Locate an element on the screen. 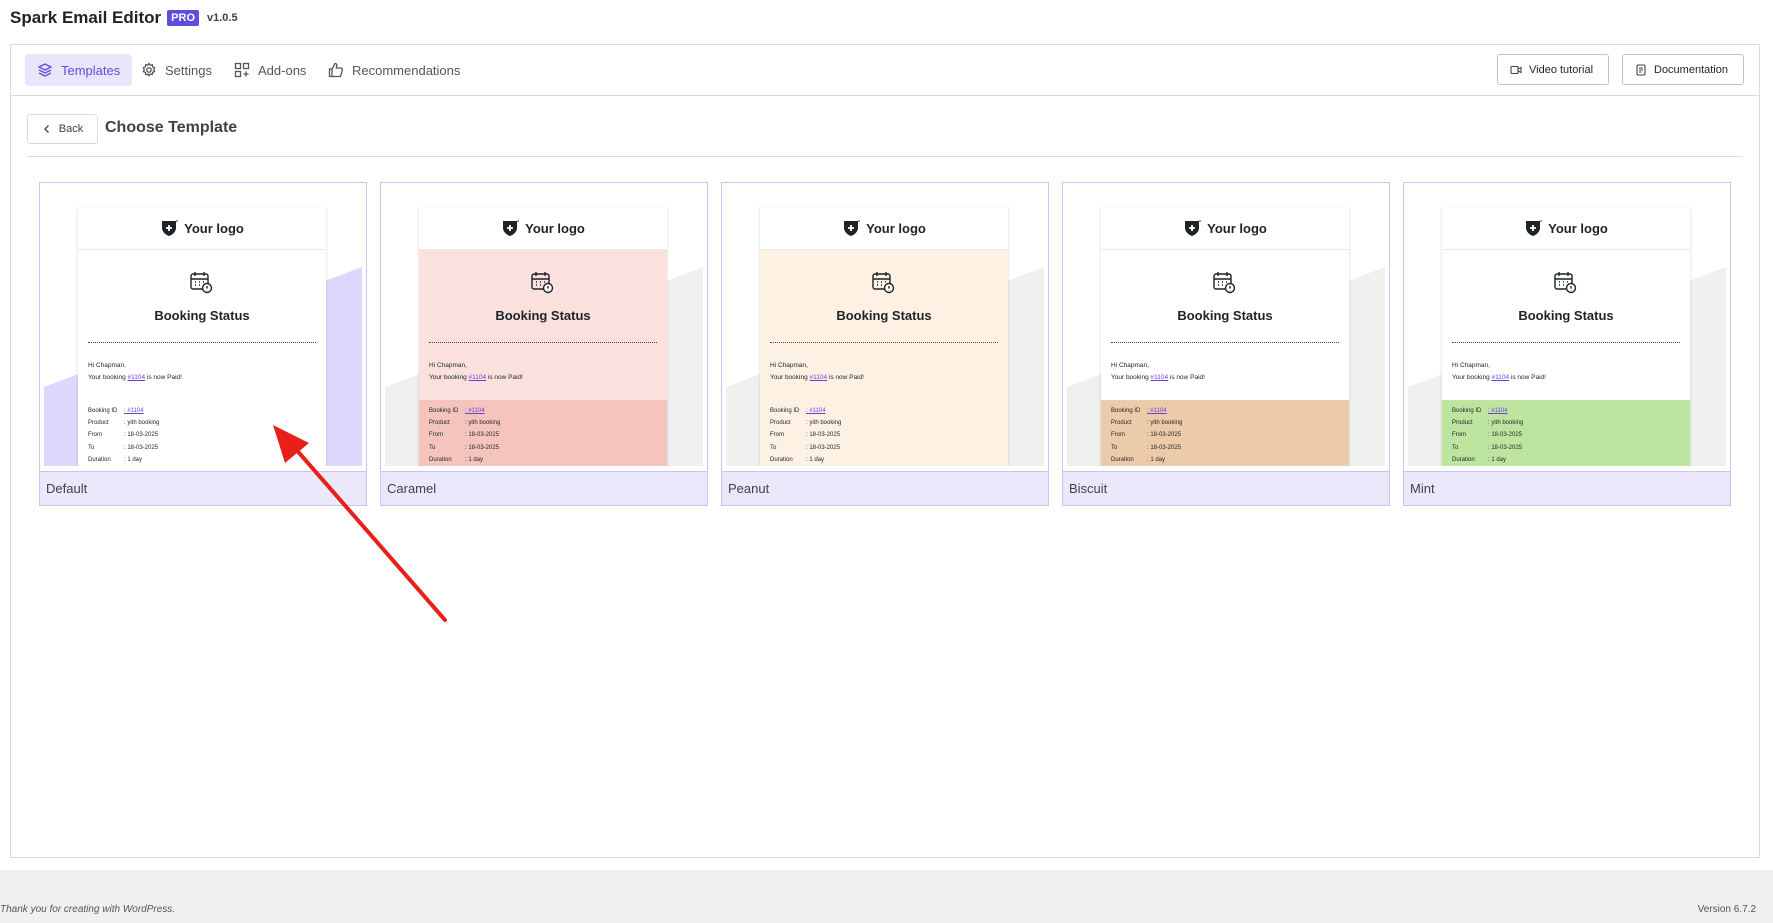  tab-recommendations: Recommendations is located at coordinates (394, 70).